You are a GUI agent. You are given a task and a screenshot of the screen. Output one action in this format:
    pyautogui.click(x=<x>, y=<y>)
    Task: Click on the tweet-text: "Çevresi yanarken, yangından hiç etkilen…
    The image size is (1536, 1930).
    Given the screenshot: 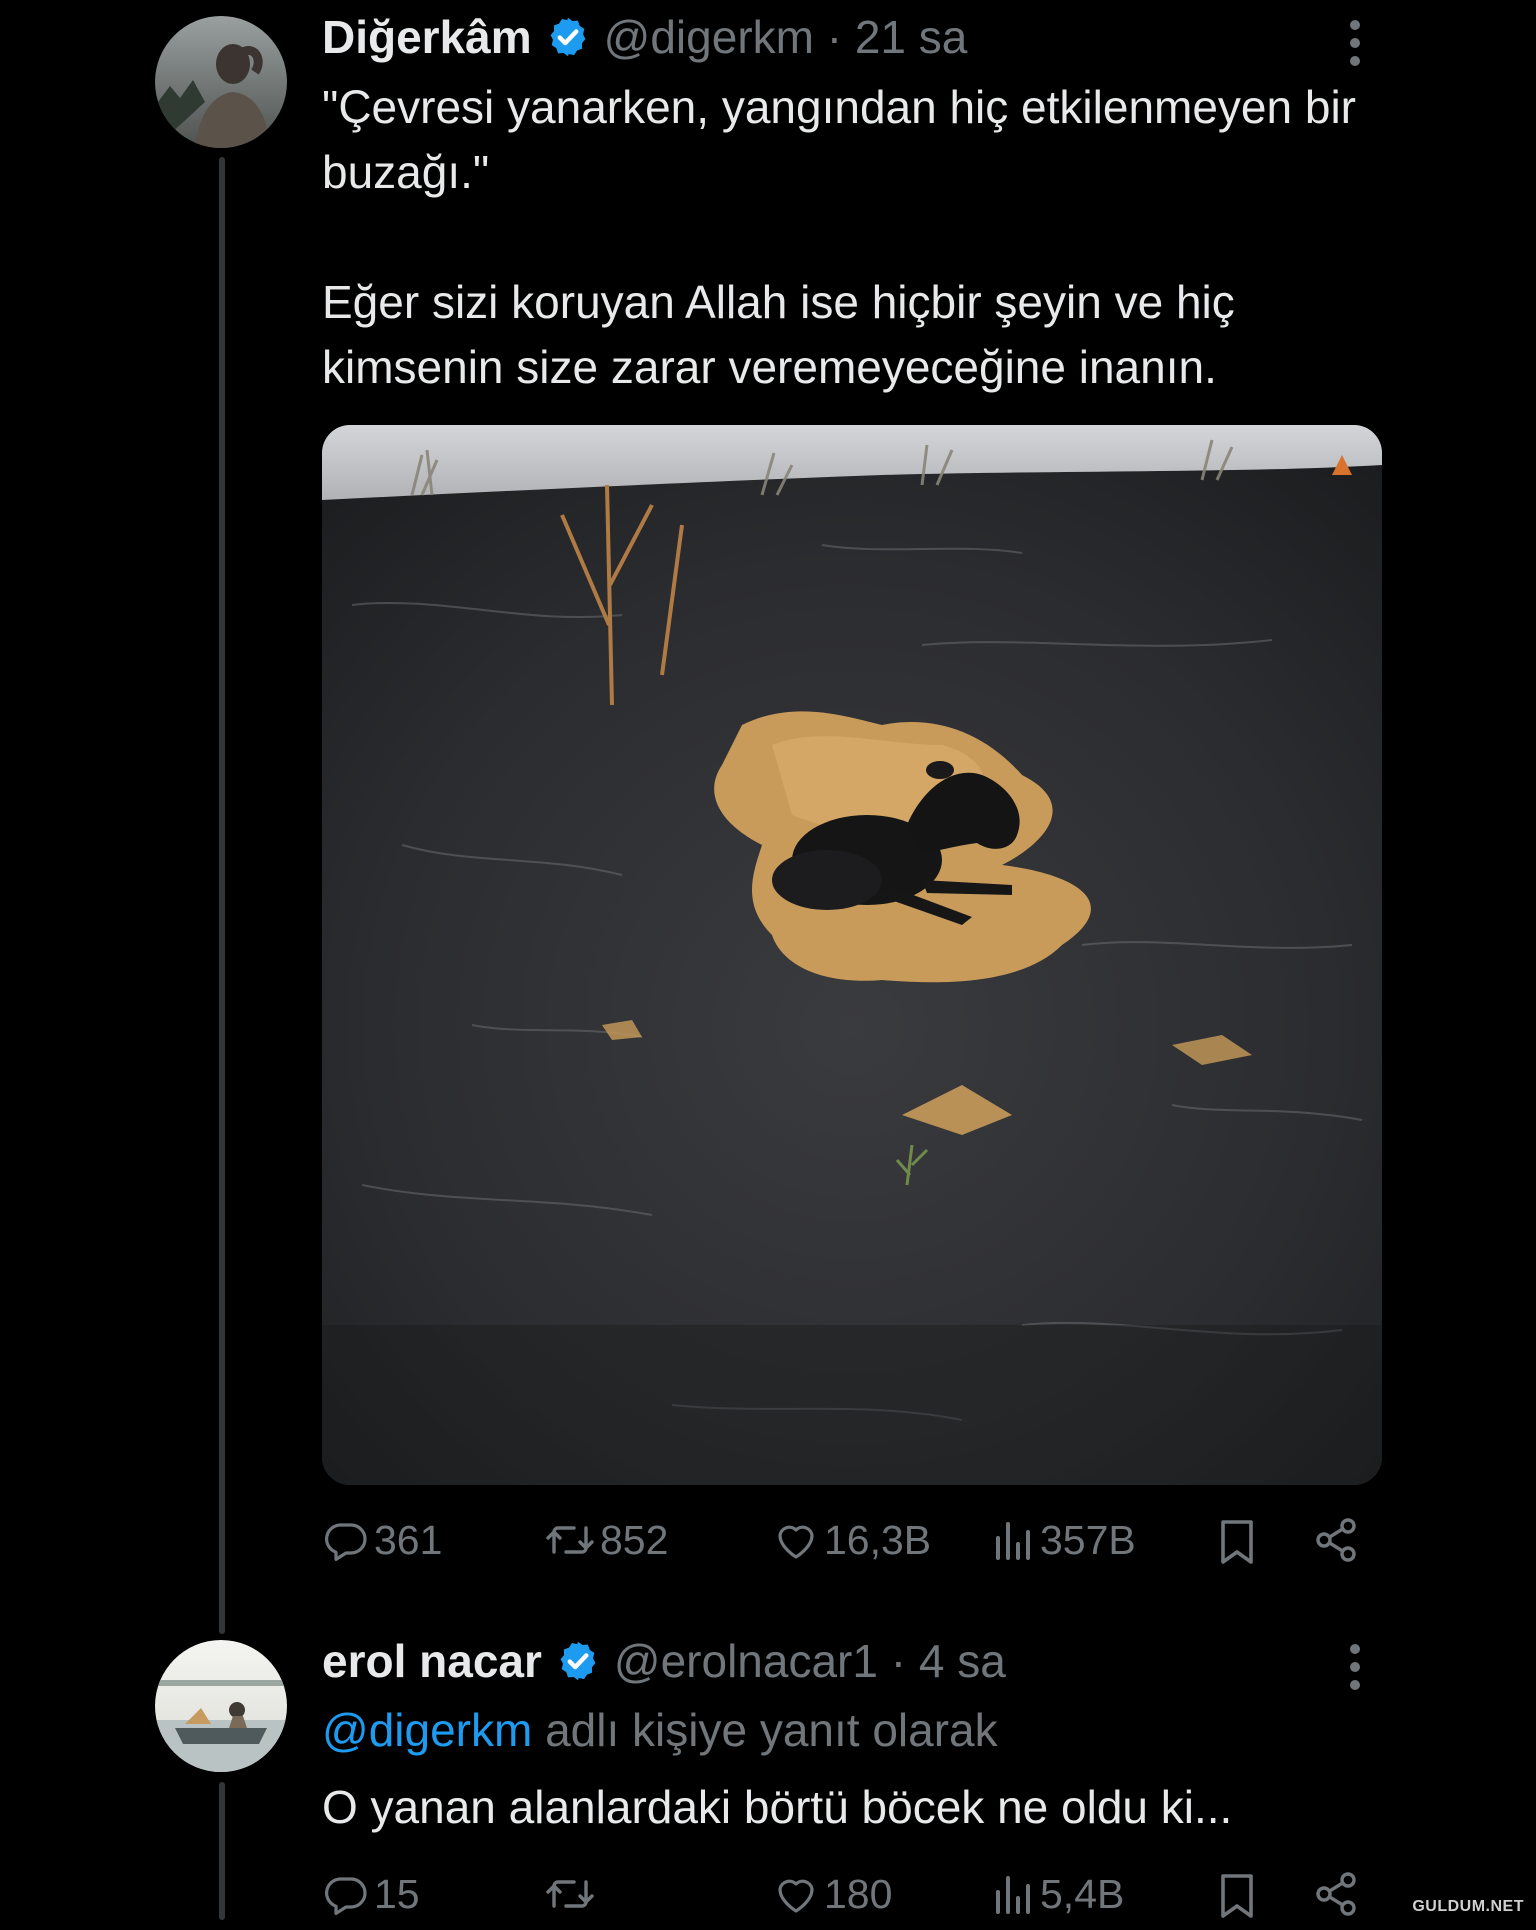 What is the action you would take?
    pyautogui.click(x=852, y=237)
    